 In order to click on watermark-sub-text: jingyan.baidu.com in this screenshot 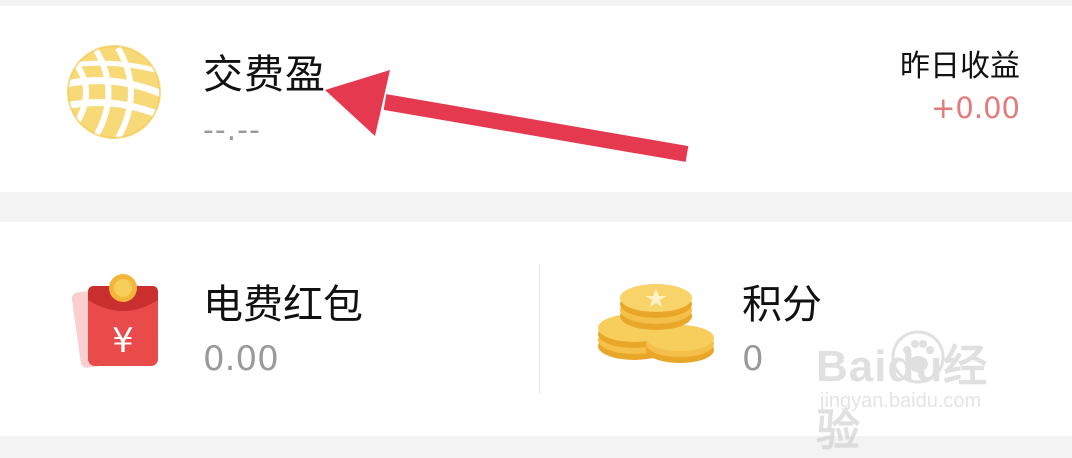, I will do `click(901, 401)`.